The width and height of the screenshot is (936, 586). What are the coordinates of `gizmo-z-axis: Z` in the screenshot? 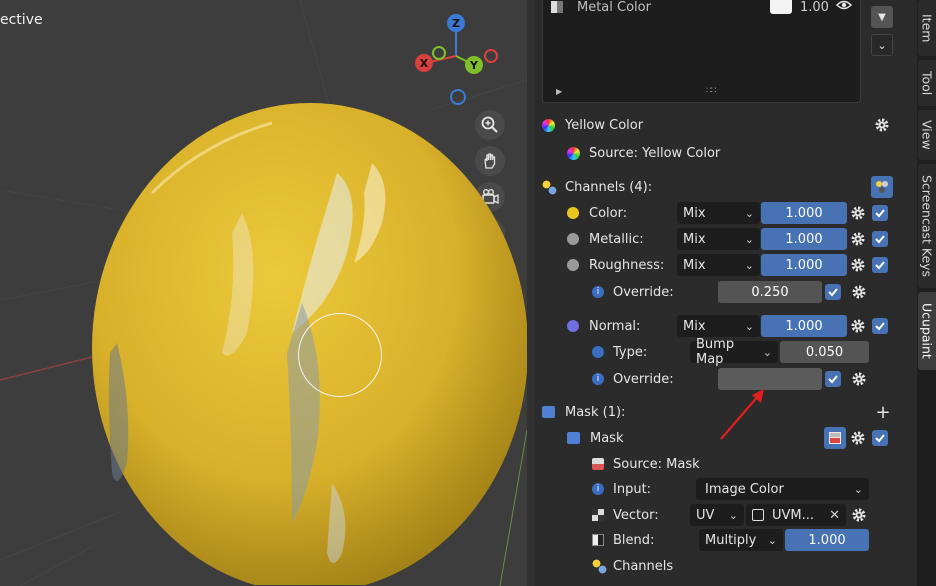 It's located at (456, 23).